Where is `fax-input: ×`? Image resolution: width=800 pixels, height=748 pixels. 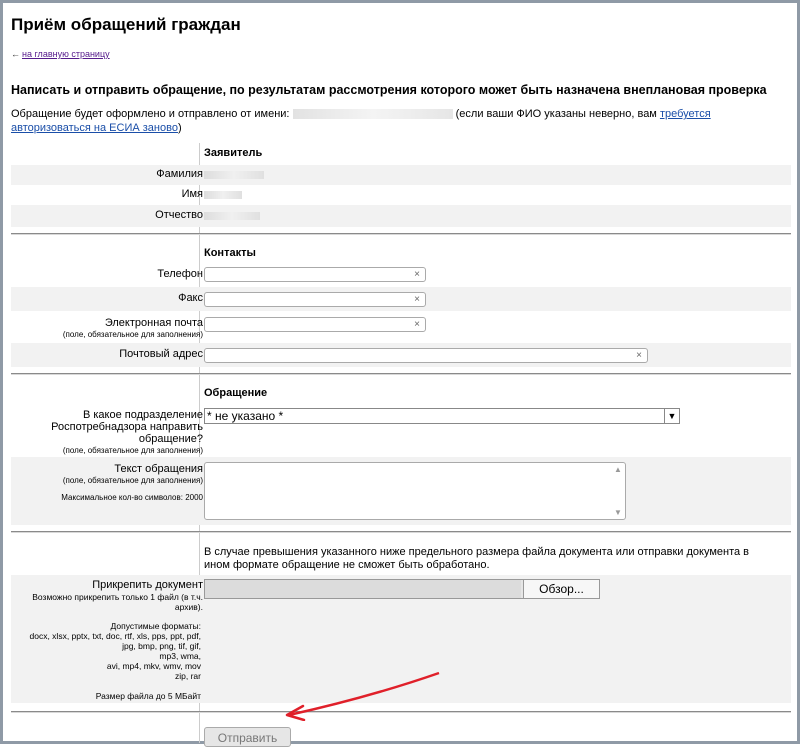
fax-input: × is located at coordinates (315, 299).